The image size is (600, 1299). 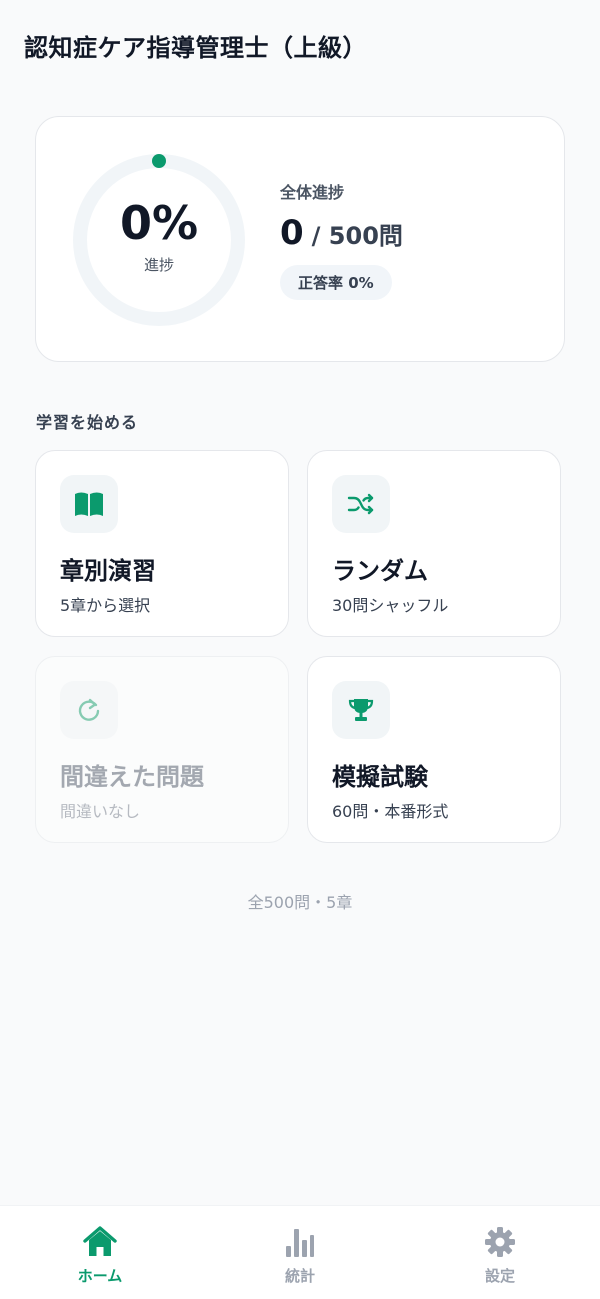 What do you see at coordinates (336, 282) in the screenshot?
I see `accuracy-badge: 正答率 0%` at bounding box center [336, 282].